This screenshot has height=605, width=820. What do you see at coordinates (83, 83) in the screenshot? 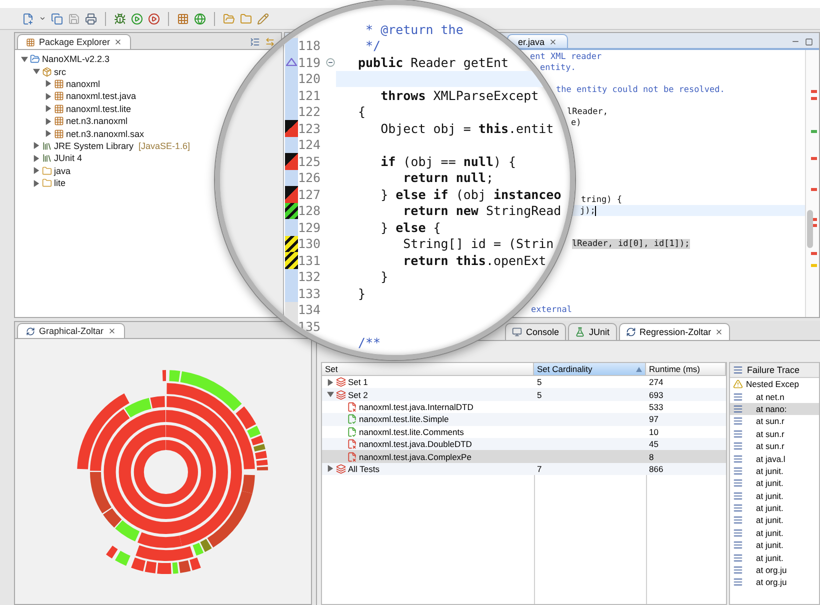
I see `tree-item: nanoxml` at bounding box center [83, 83].